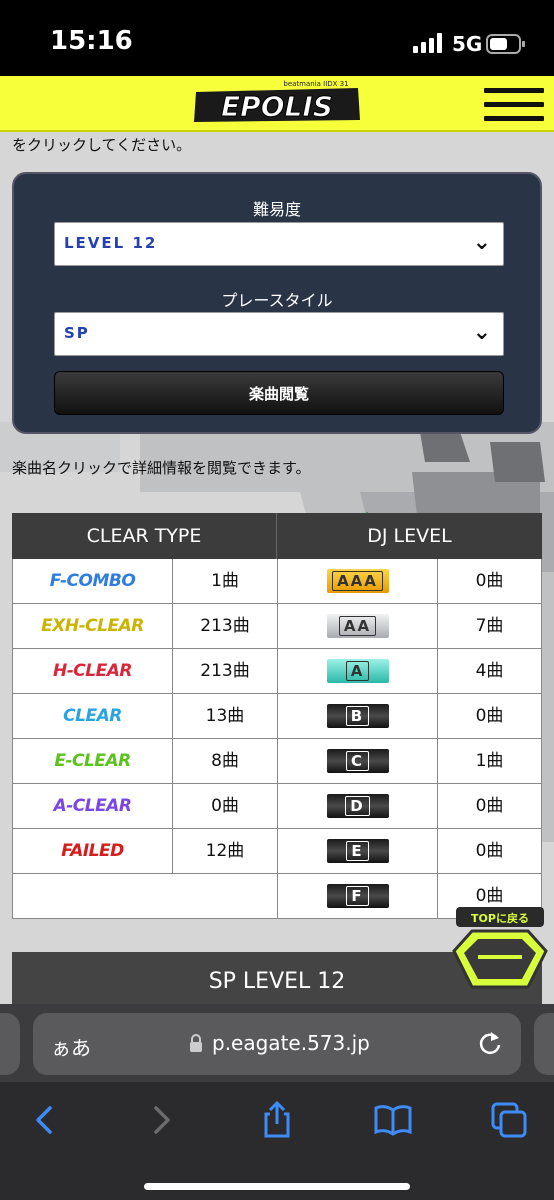 Image resolution: width=554 pixels, height=1200 pixels. What do you see at coordinates (489, 761) in the screenshot?
I see `dj-level-count: 1曲` at bounding box center [489, 761].